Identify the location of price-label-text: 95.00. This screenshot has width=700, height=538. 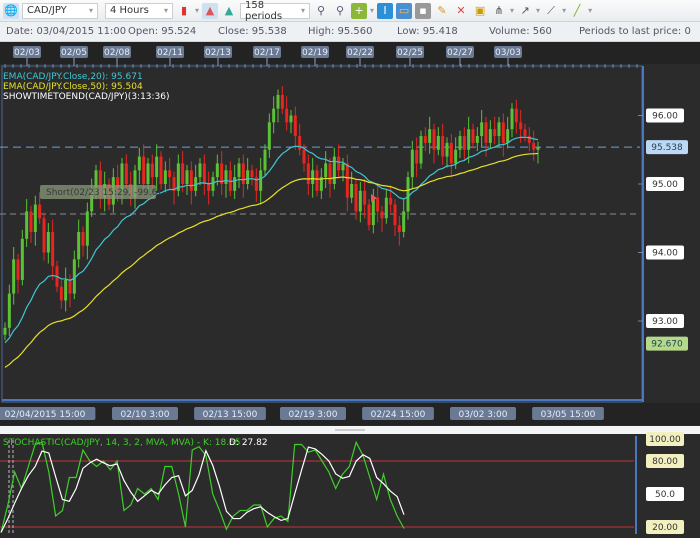
(665, 185).